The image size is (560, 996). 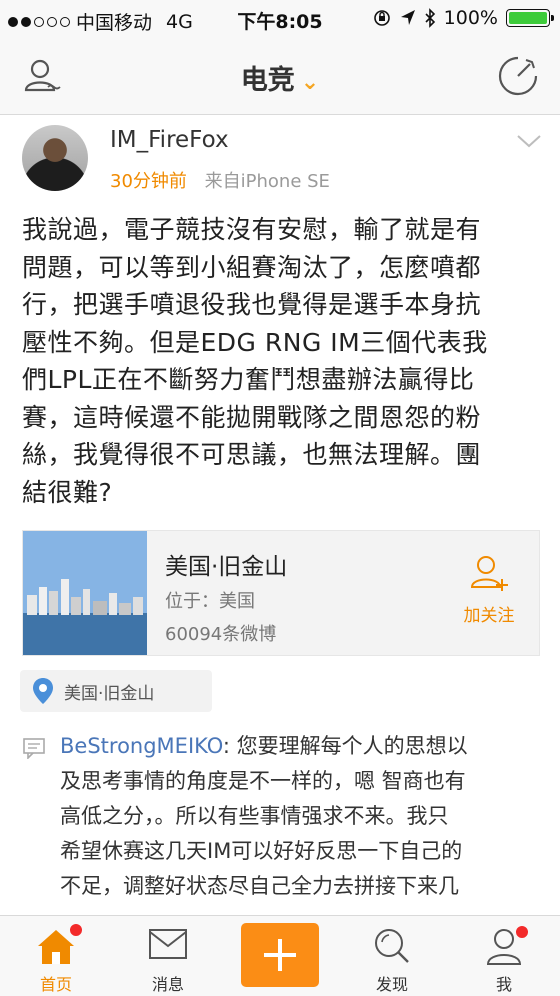 What do you see at coordinates (56, 956) in the screenshot?
I see `tab-home: 首页` at bounding box center [56, 956].